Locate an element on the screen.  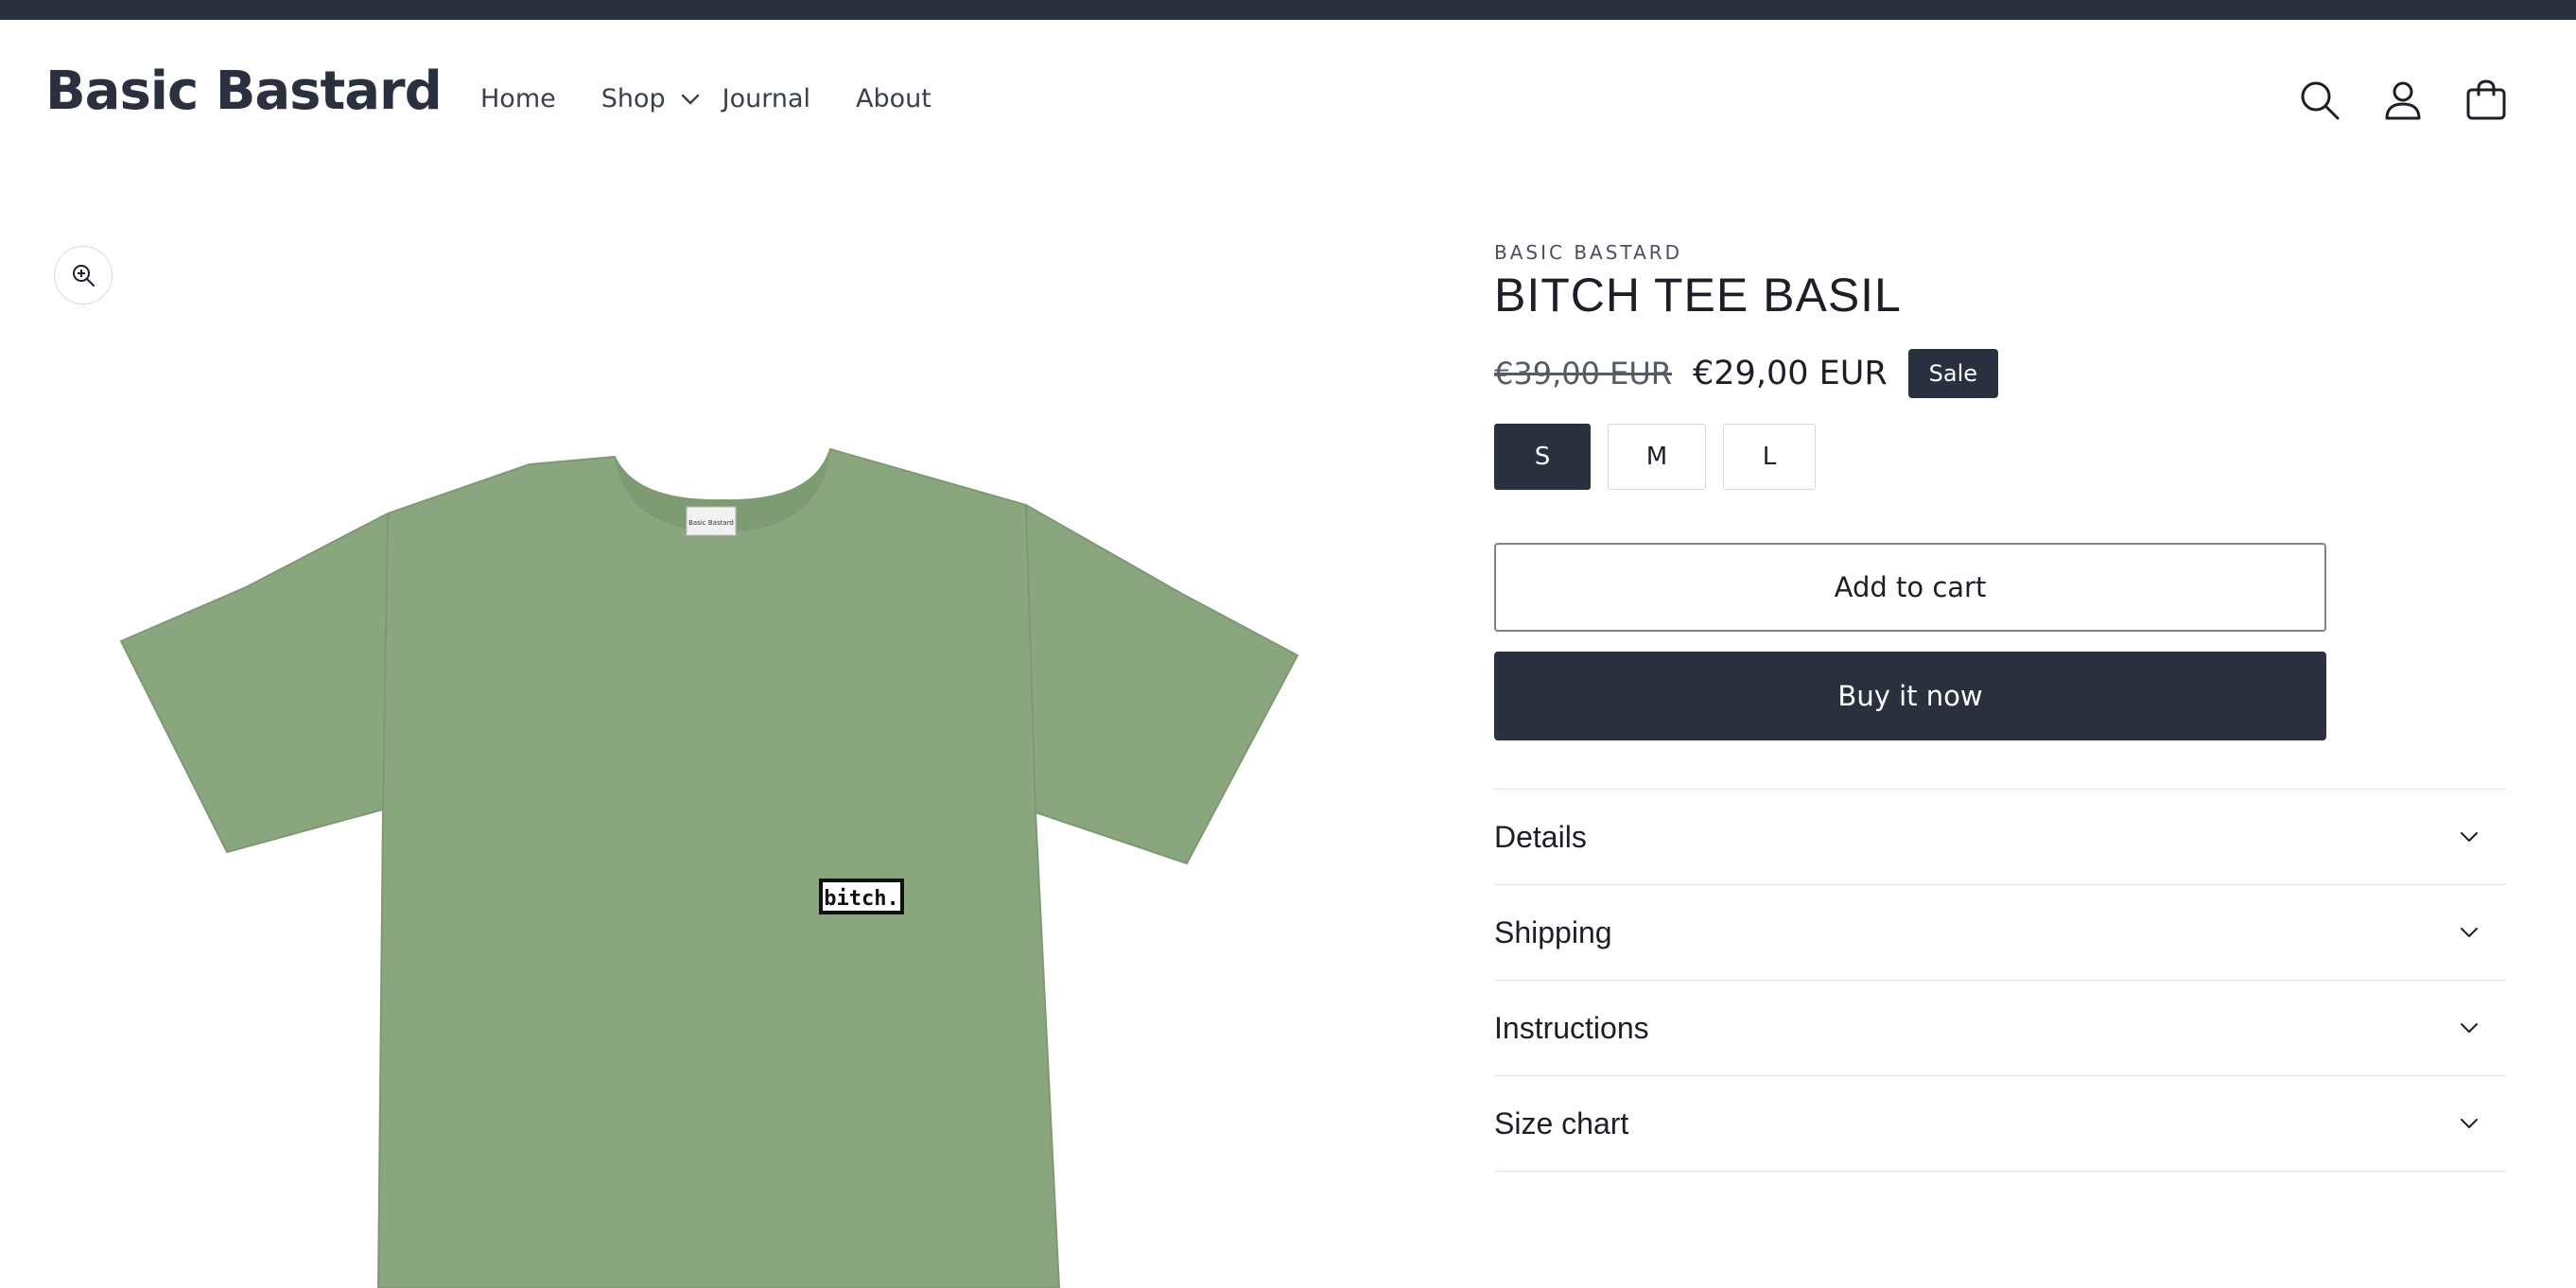
size-option-label: M is located at coordinates (1656, 457).